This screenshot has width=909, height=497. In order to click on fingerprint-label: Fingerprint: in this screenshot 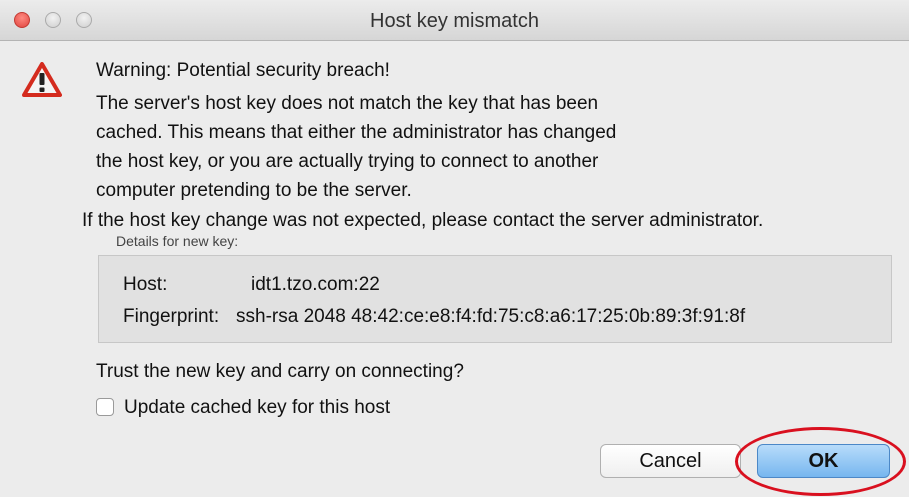, I will do `click(171, 316)`.